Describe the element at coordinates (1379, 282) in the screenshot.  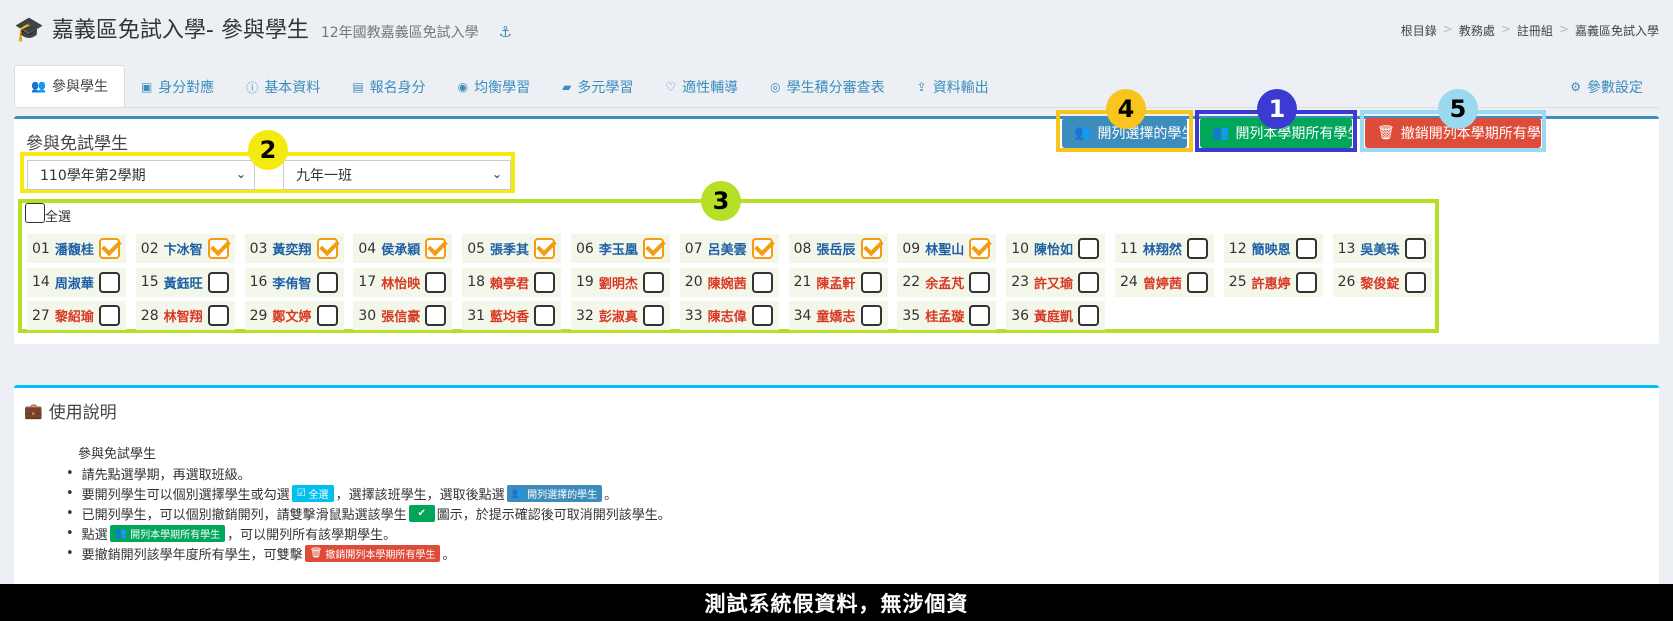
I see `student-name: 黎俊錠` at that location.